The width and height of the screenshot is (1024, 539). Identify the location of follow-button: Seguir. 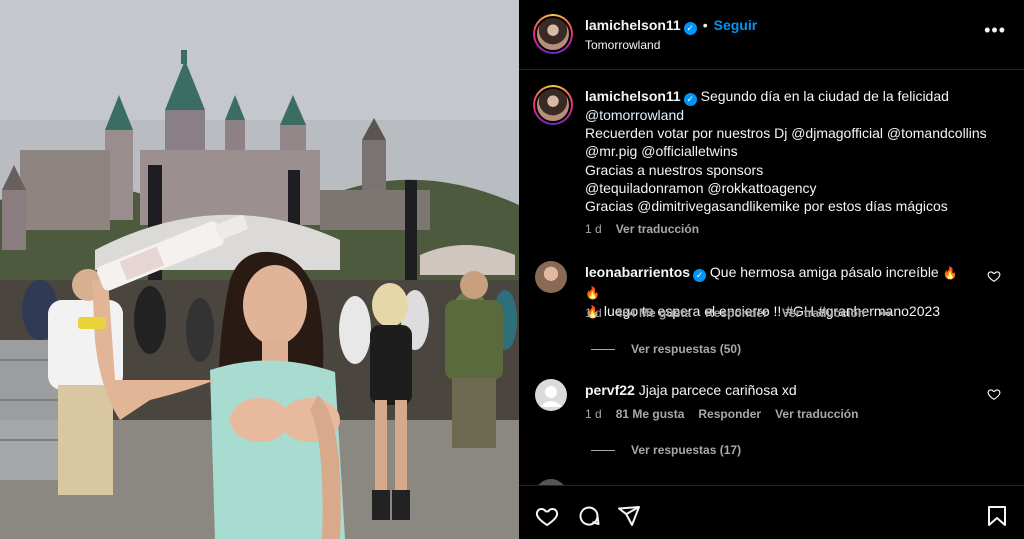
(736, 25).